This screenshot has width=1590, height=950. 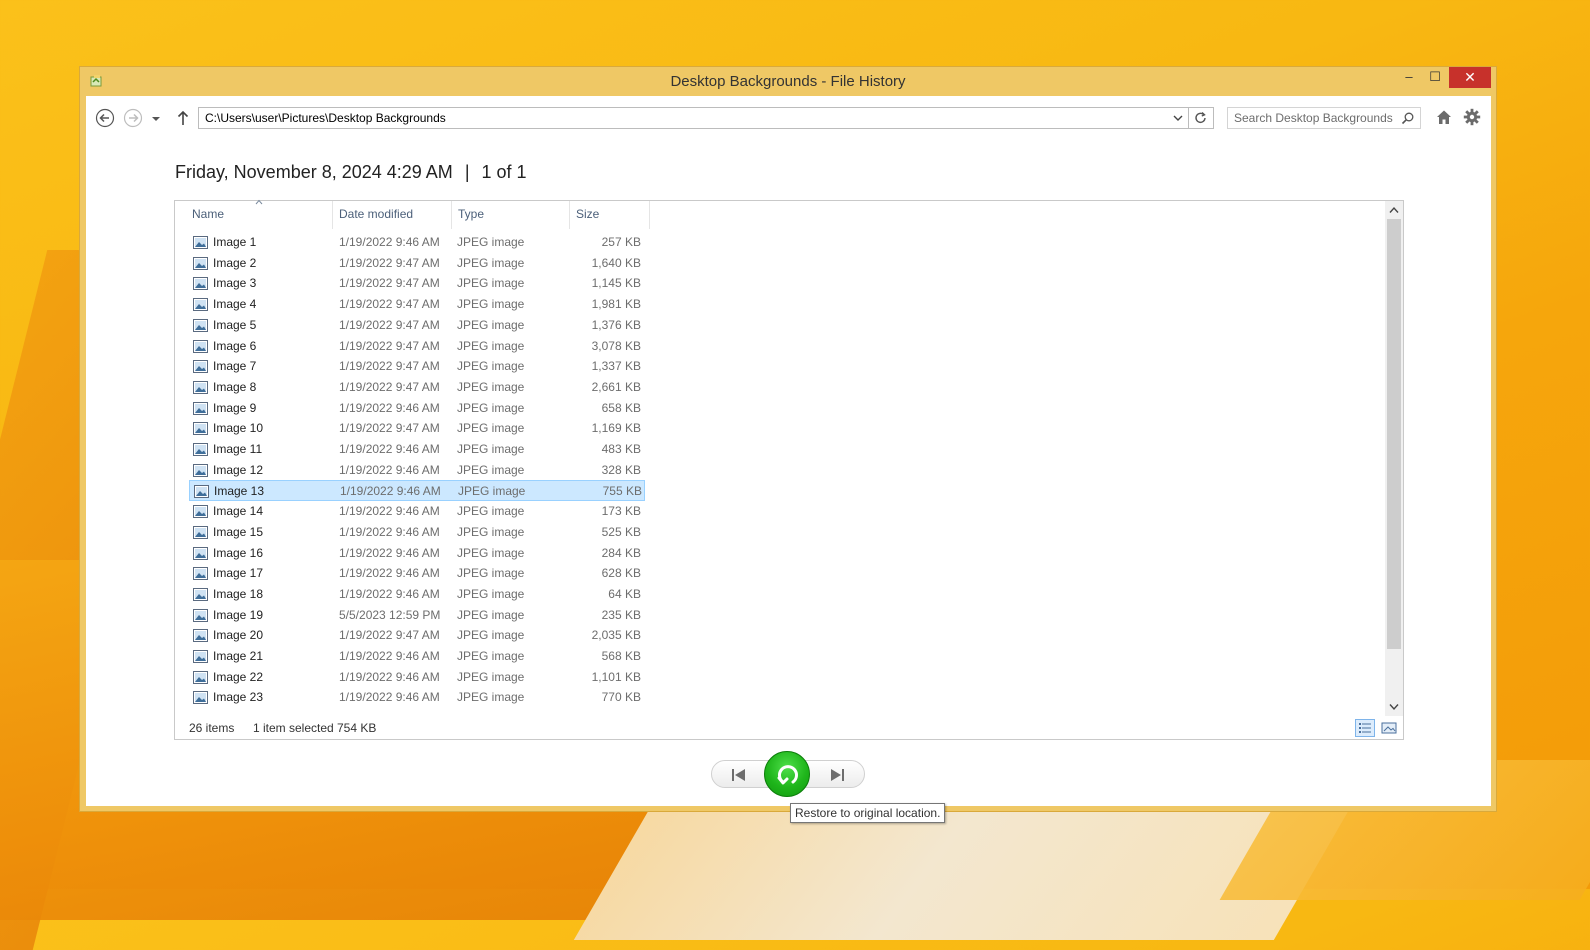 I want to click on table-row: Image 1 1/19/2022 9:46 AM JPEG image 257 KB, so click(x=417, y=242).